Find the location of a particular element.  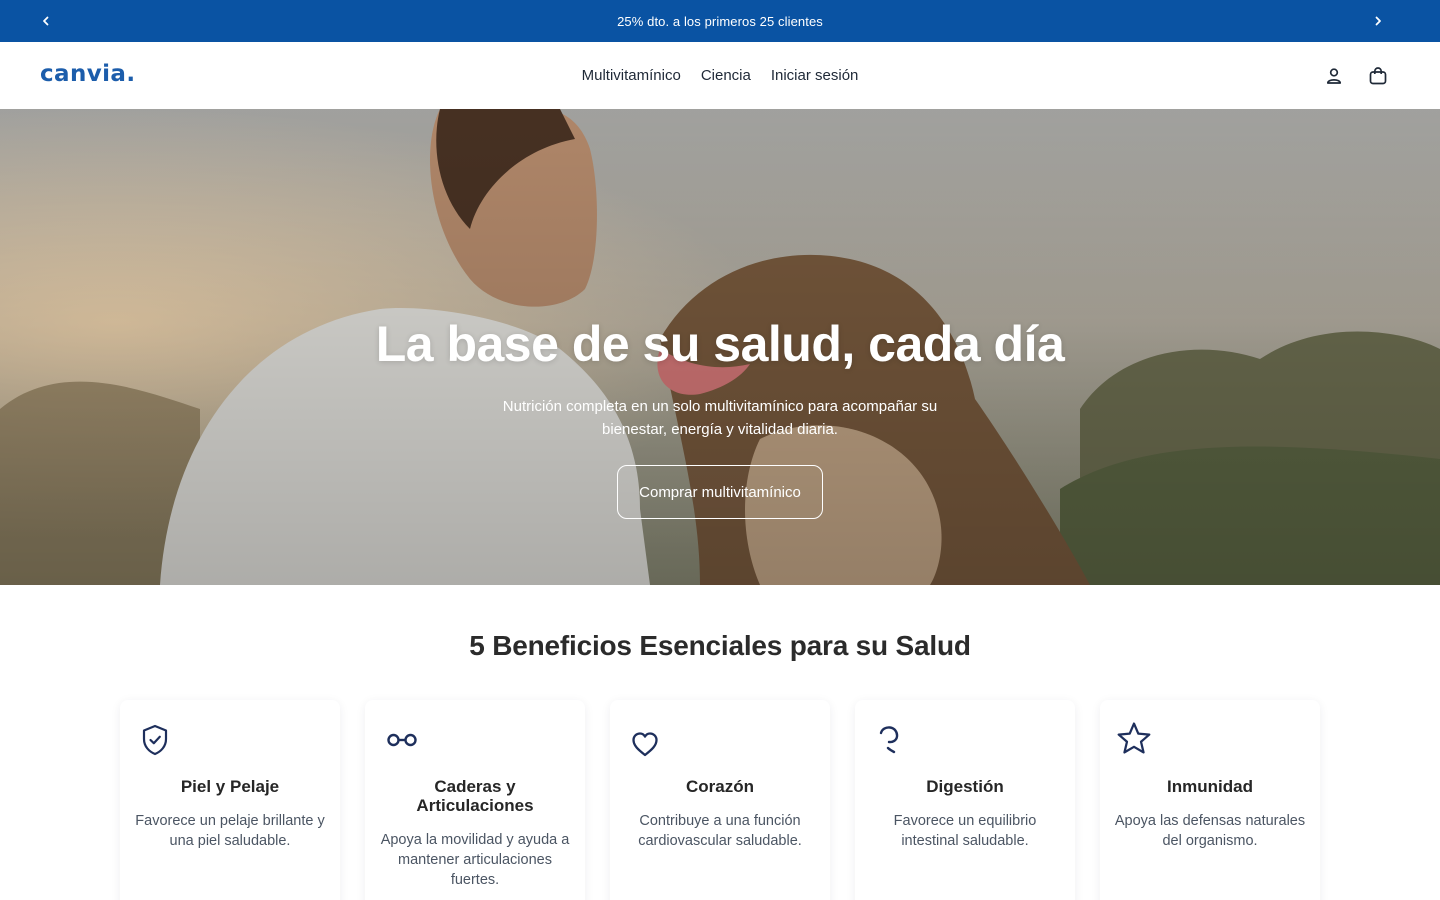

shop-multivitamin-button: Comprar multivitamínico is located at coordinates (720, 492).